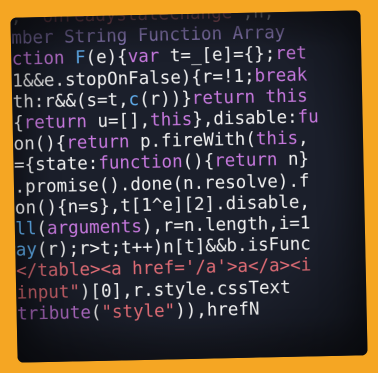  I want to click on code-token: )[0],r.style.cssText, so click(185, 289).